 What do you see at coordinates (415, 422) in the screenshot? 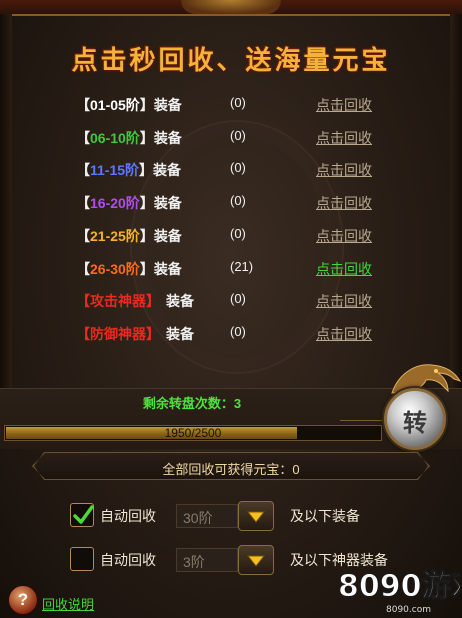
I see `spin-button-label: 转` at bounding box center [415, 422].